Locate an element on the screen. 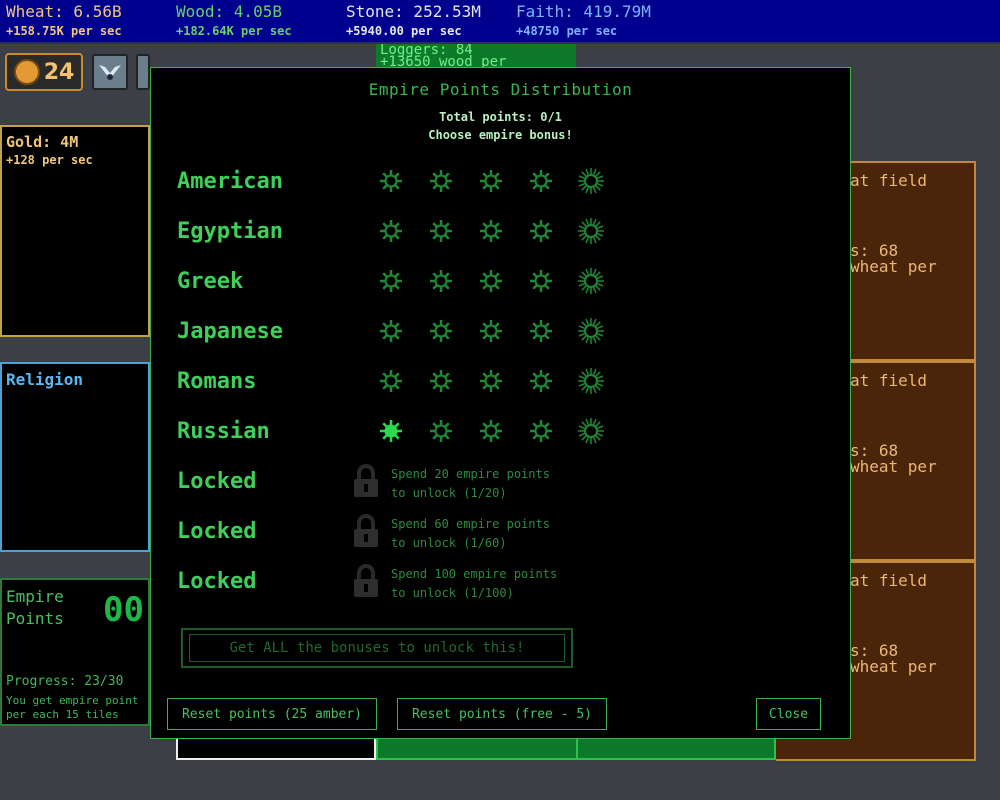 Image resolution: width=1000 pixels, height=800 pixels. empire-row: Japanese is located at coordinates (497, 331).